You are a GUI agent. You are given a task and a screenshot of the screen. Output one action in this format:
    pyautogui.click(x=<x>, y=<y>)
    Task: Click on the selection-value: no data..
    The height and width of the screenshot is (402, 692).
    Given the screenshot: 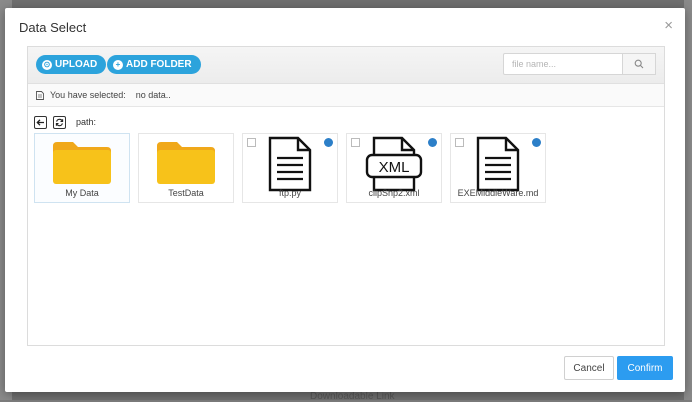 What is the action you would take?
    pyautogui.click(x=153, y=95)
    